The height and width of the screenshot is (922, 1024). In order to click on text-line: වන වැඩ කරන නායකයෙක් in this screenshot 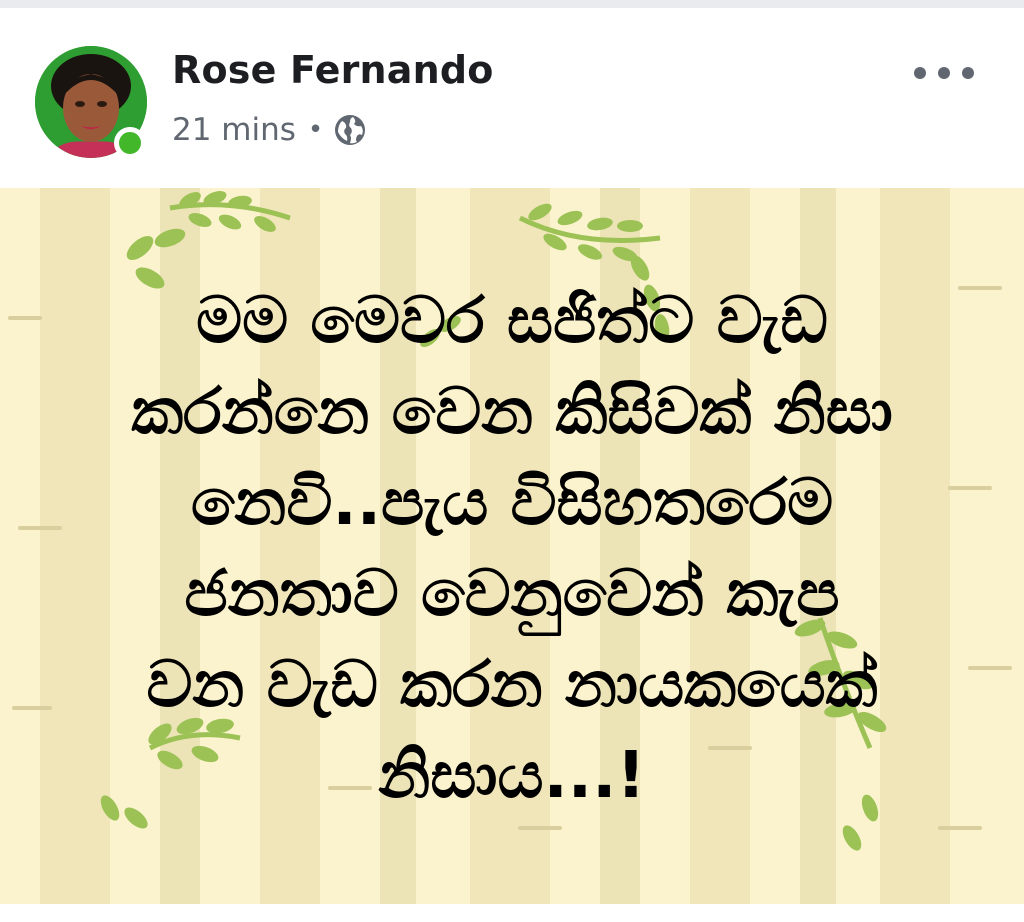, I will do `click(512, 685)`.